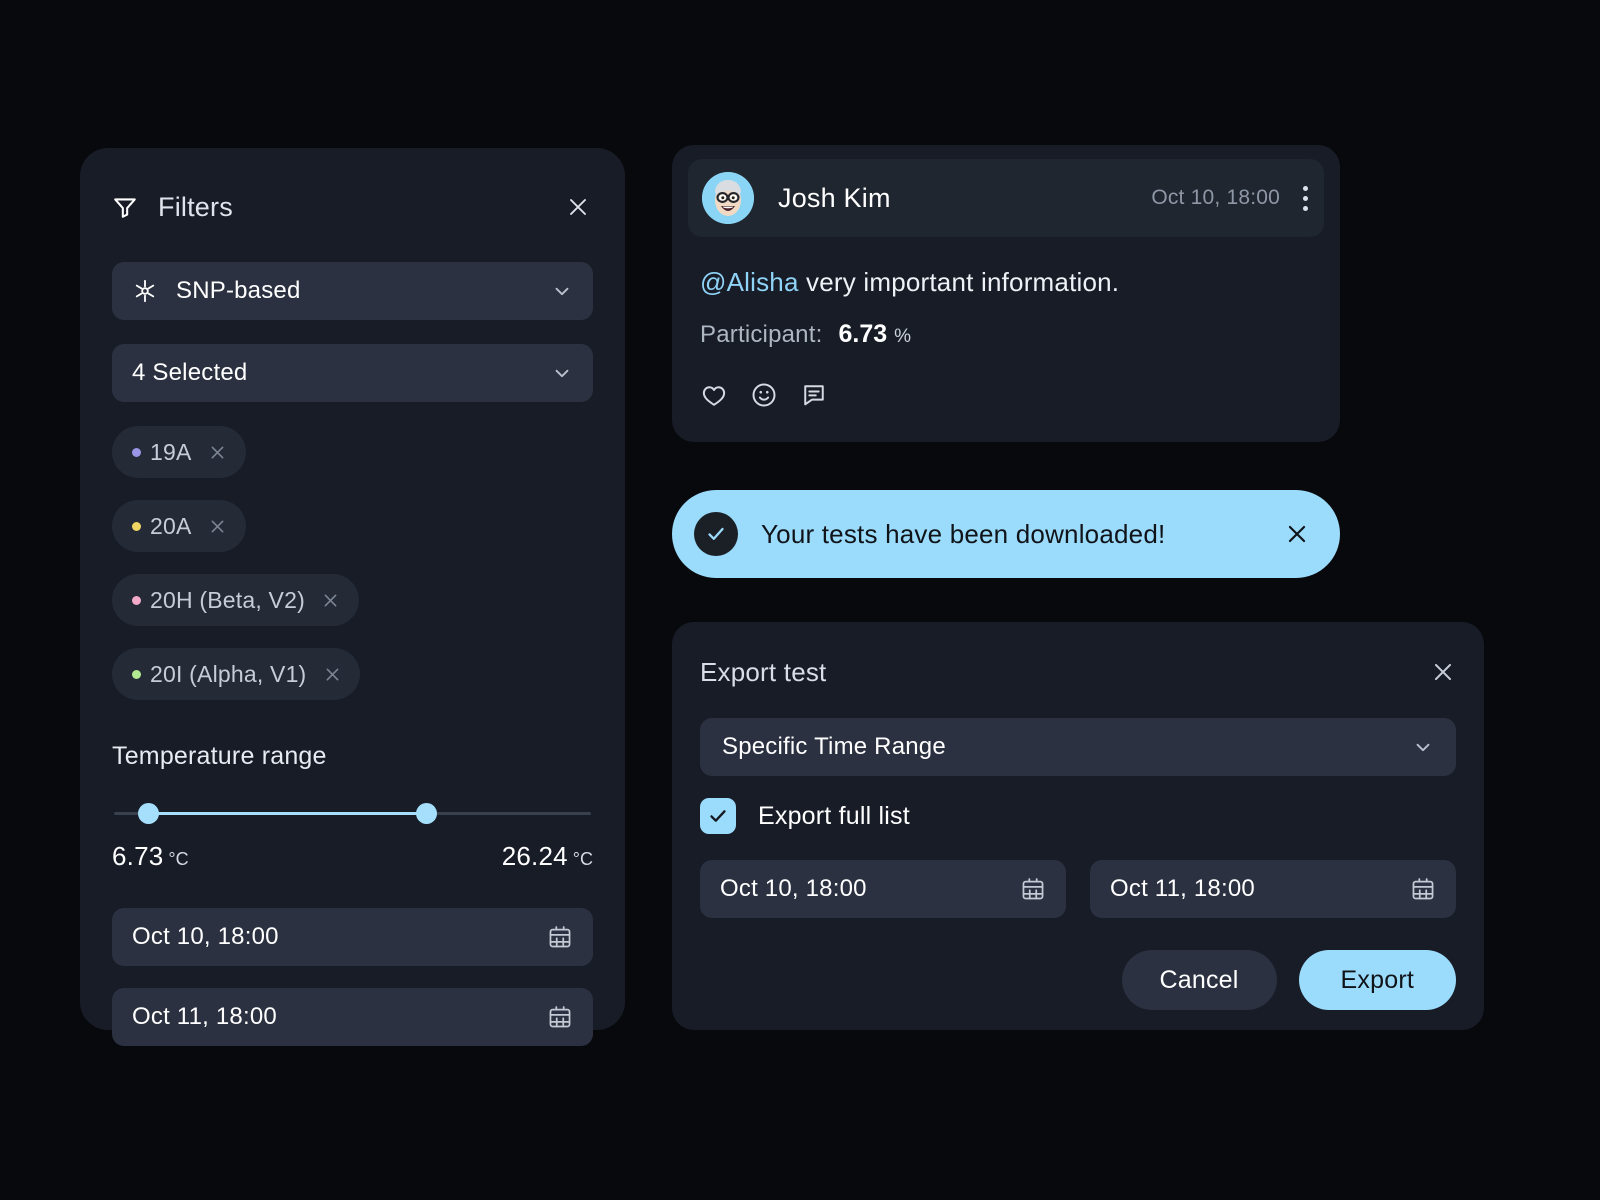  I want to click on temperature-max: 26.24 °C, so click(547, 856).